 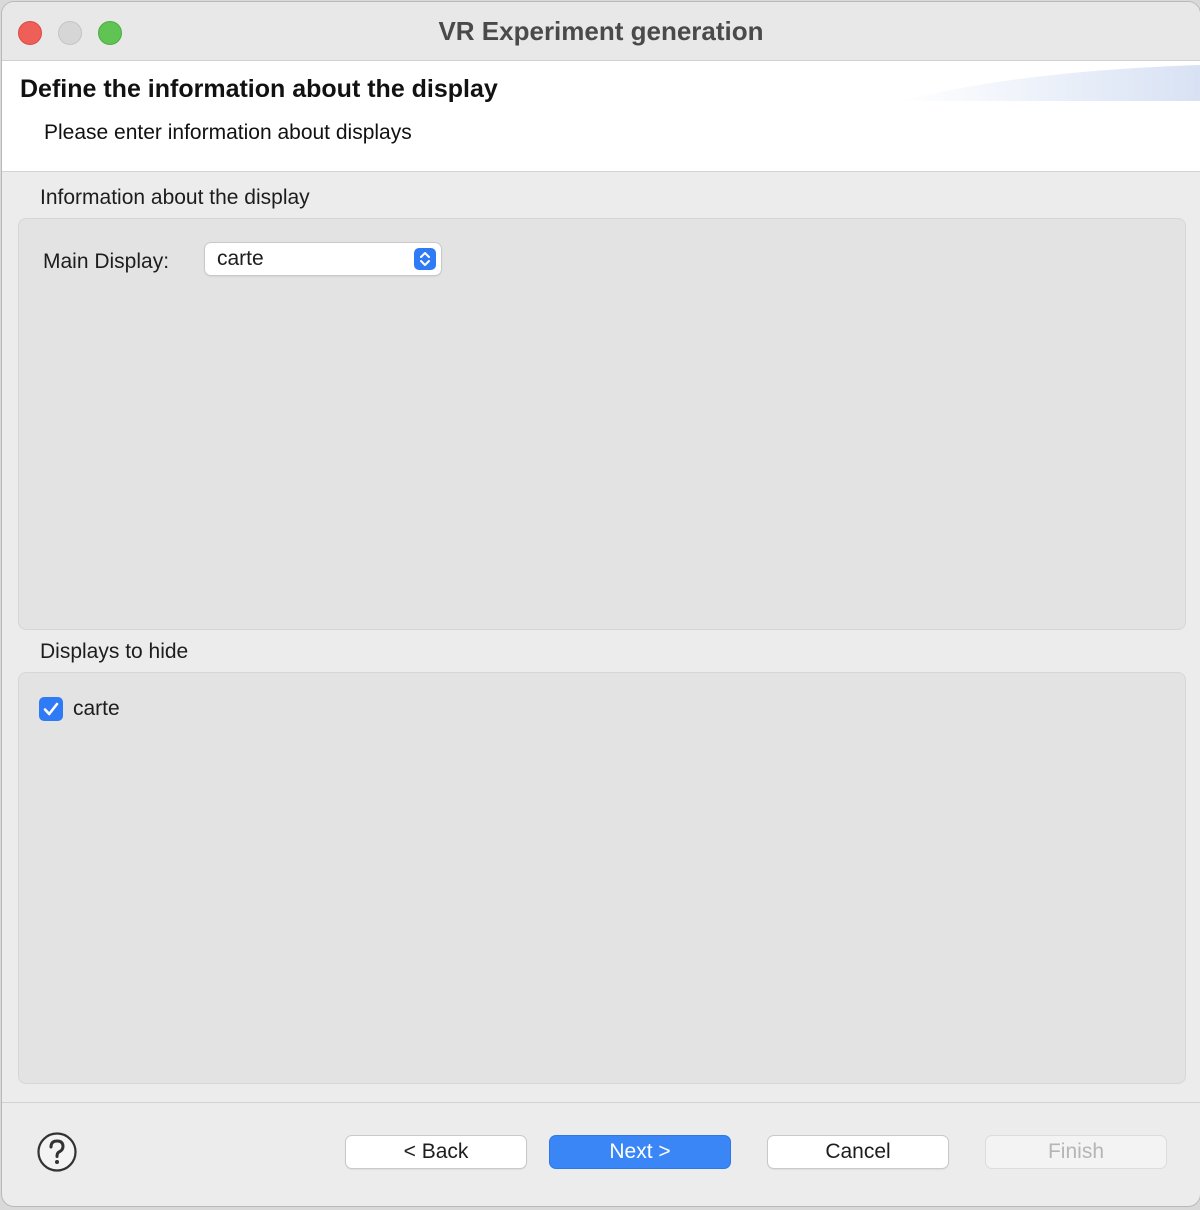 What do you see at coordinates (228, 132) in the screenshot?
I see `page-subtitle: Please enter information about displays` at bounding box center [228, 132].